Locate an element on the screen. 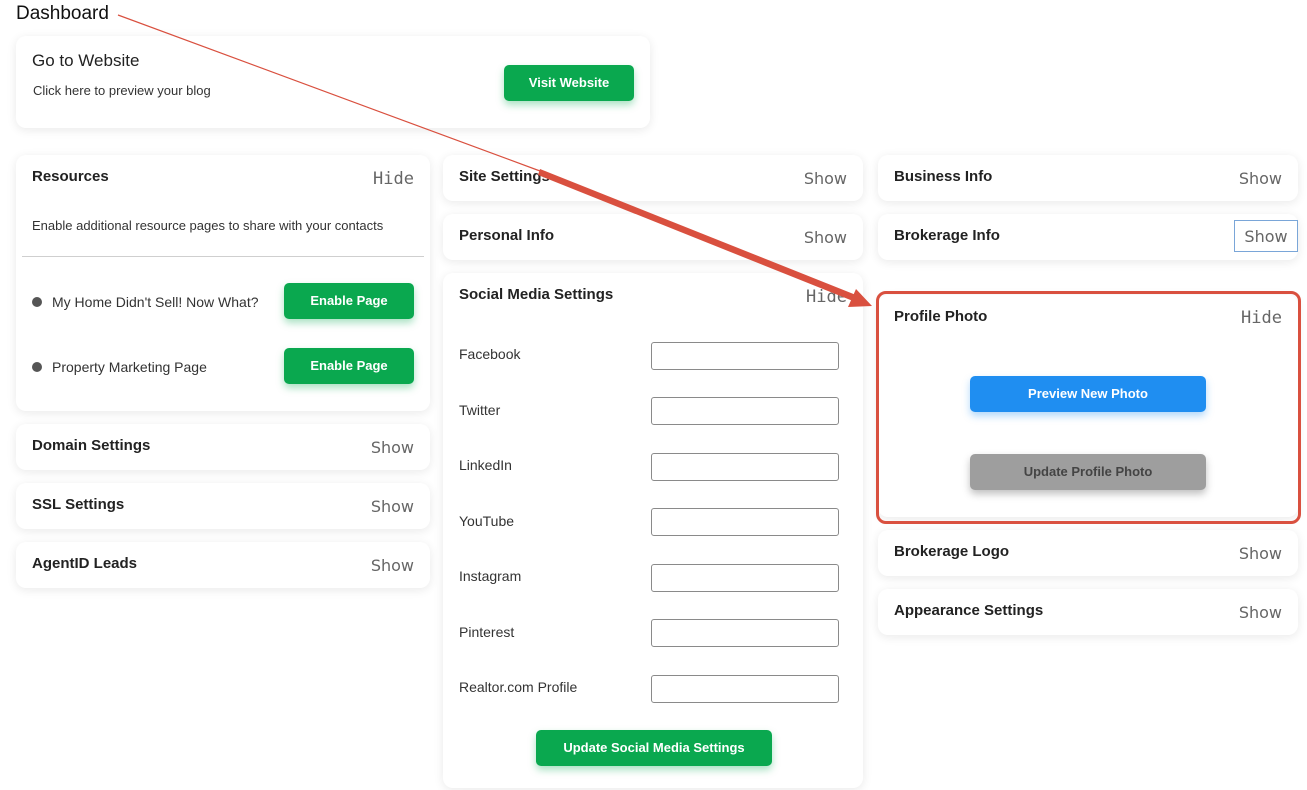 This screenshot has height=790, width=1307. pinterest-label: Pinterest is located at coordinates (487, 632).